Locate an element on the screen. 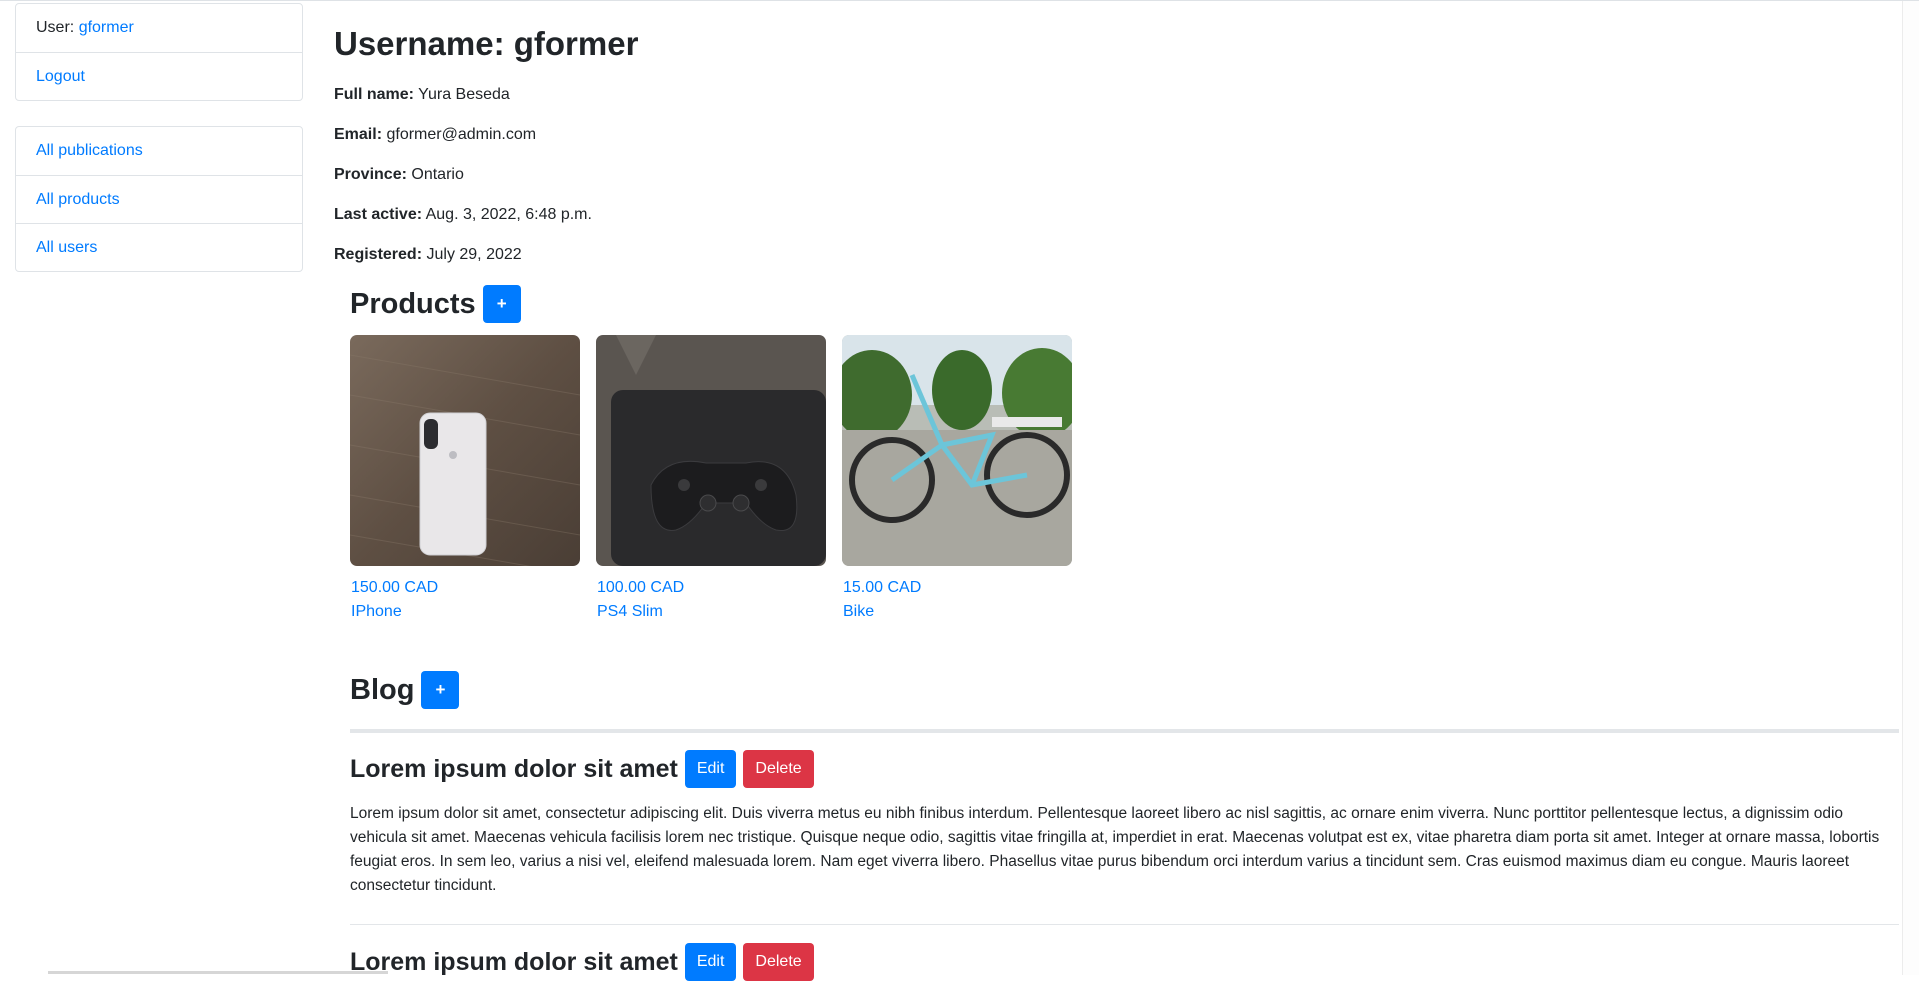  product-name: IPhone is located at coordinates (465, 612).